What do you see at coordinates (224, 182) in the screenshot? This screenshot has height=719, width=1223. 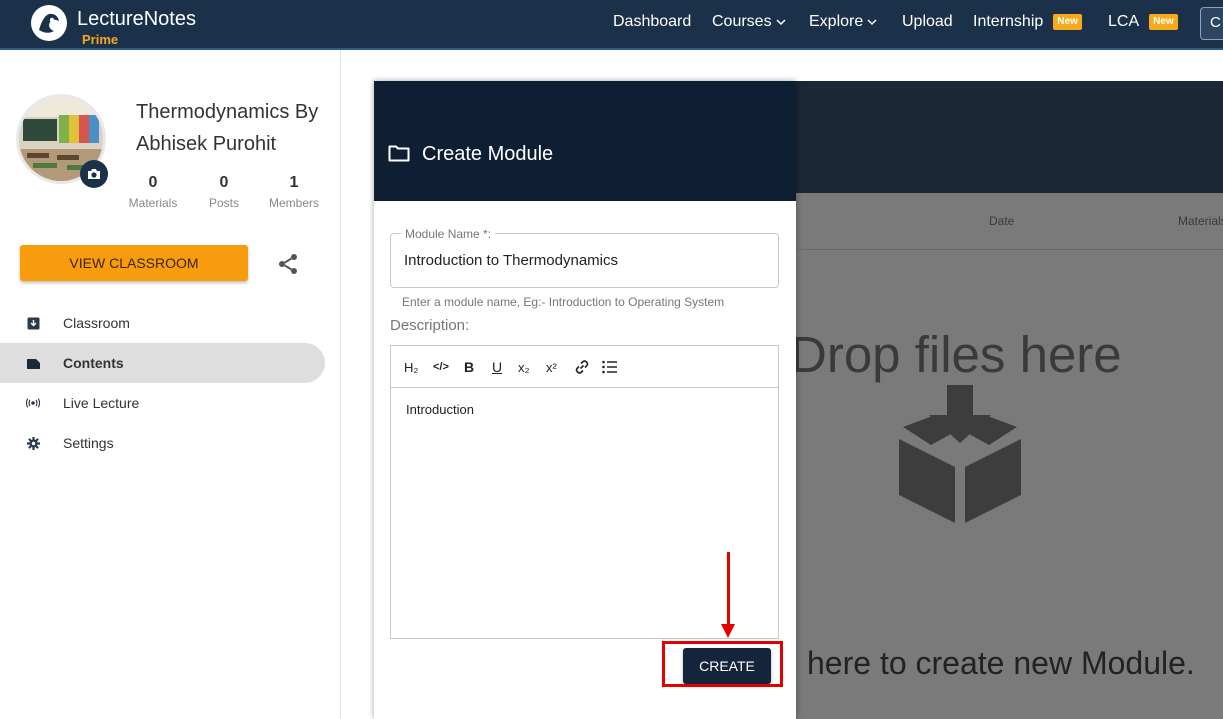 I see `stat-posts-value: 0` at bounding box center [224, 182].